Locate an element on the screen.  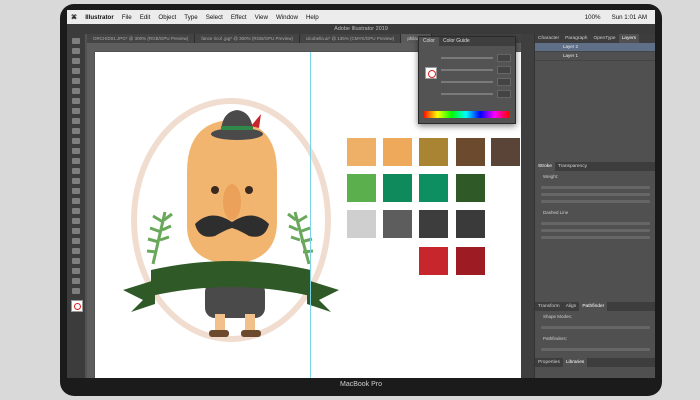
profile-settings is located at coordinates (595, 237).